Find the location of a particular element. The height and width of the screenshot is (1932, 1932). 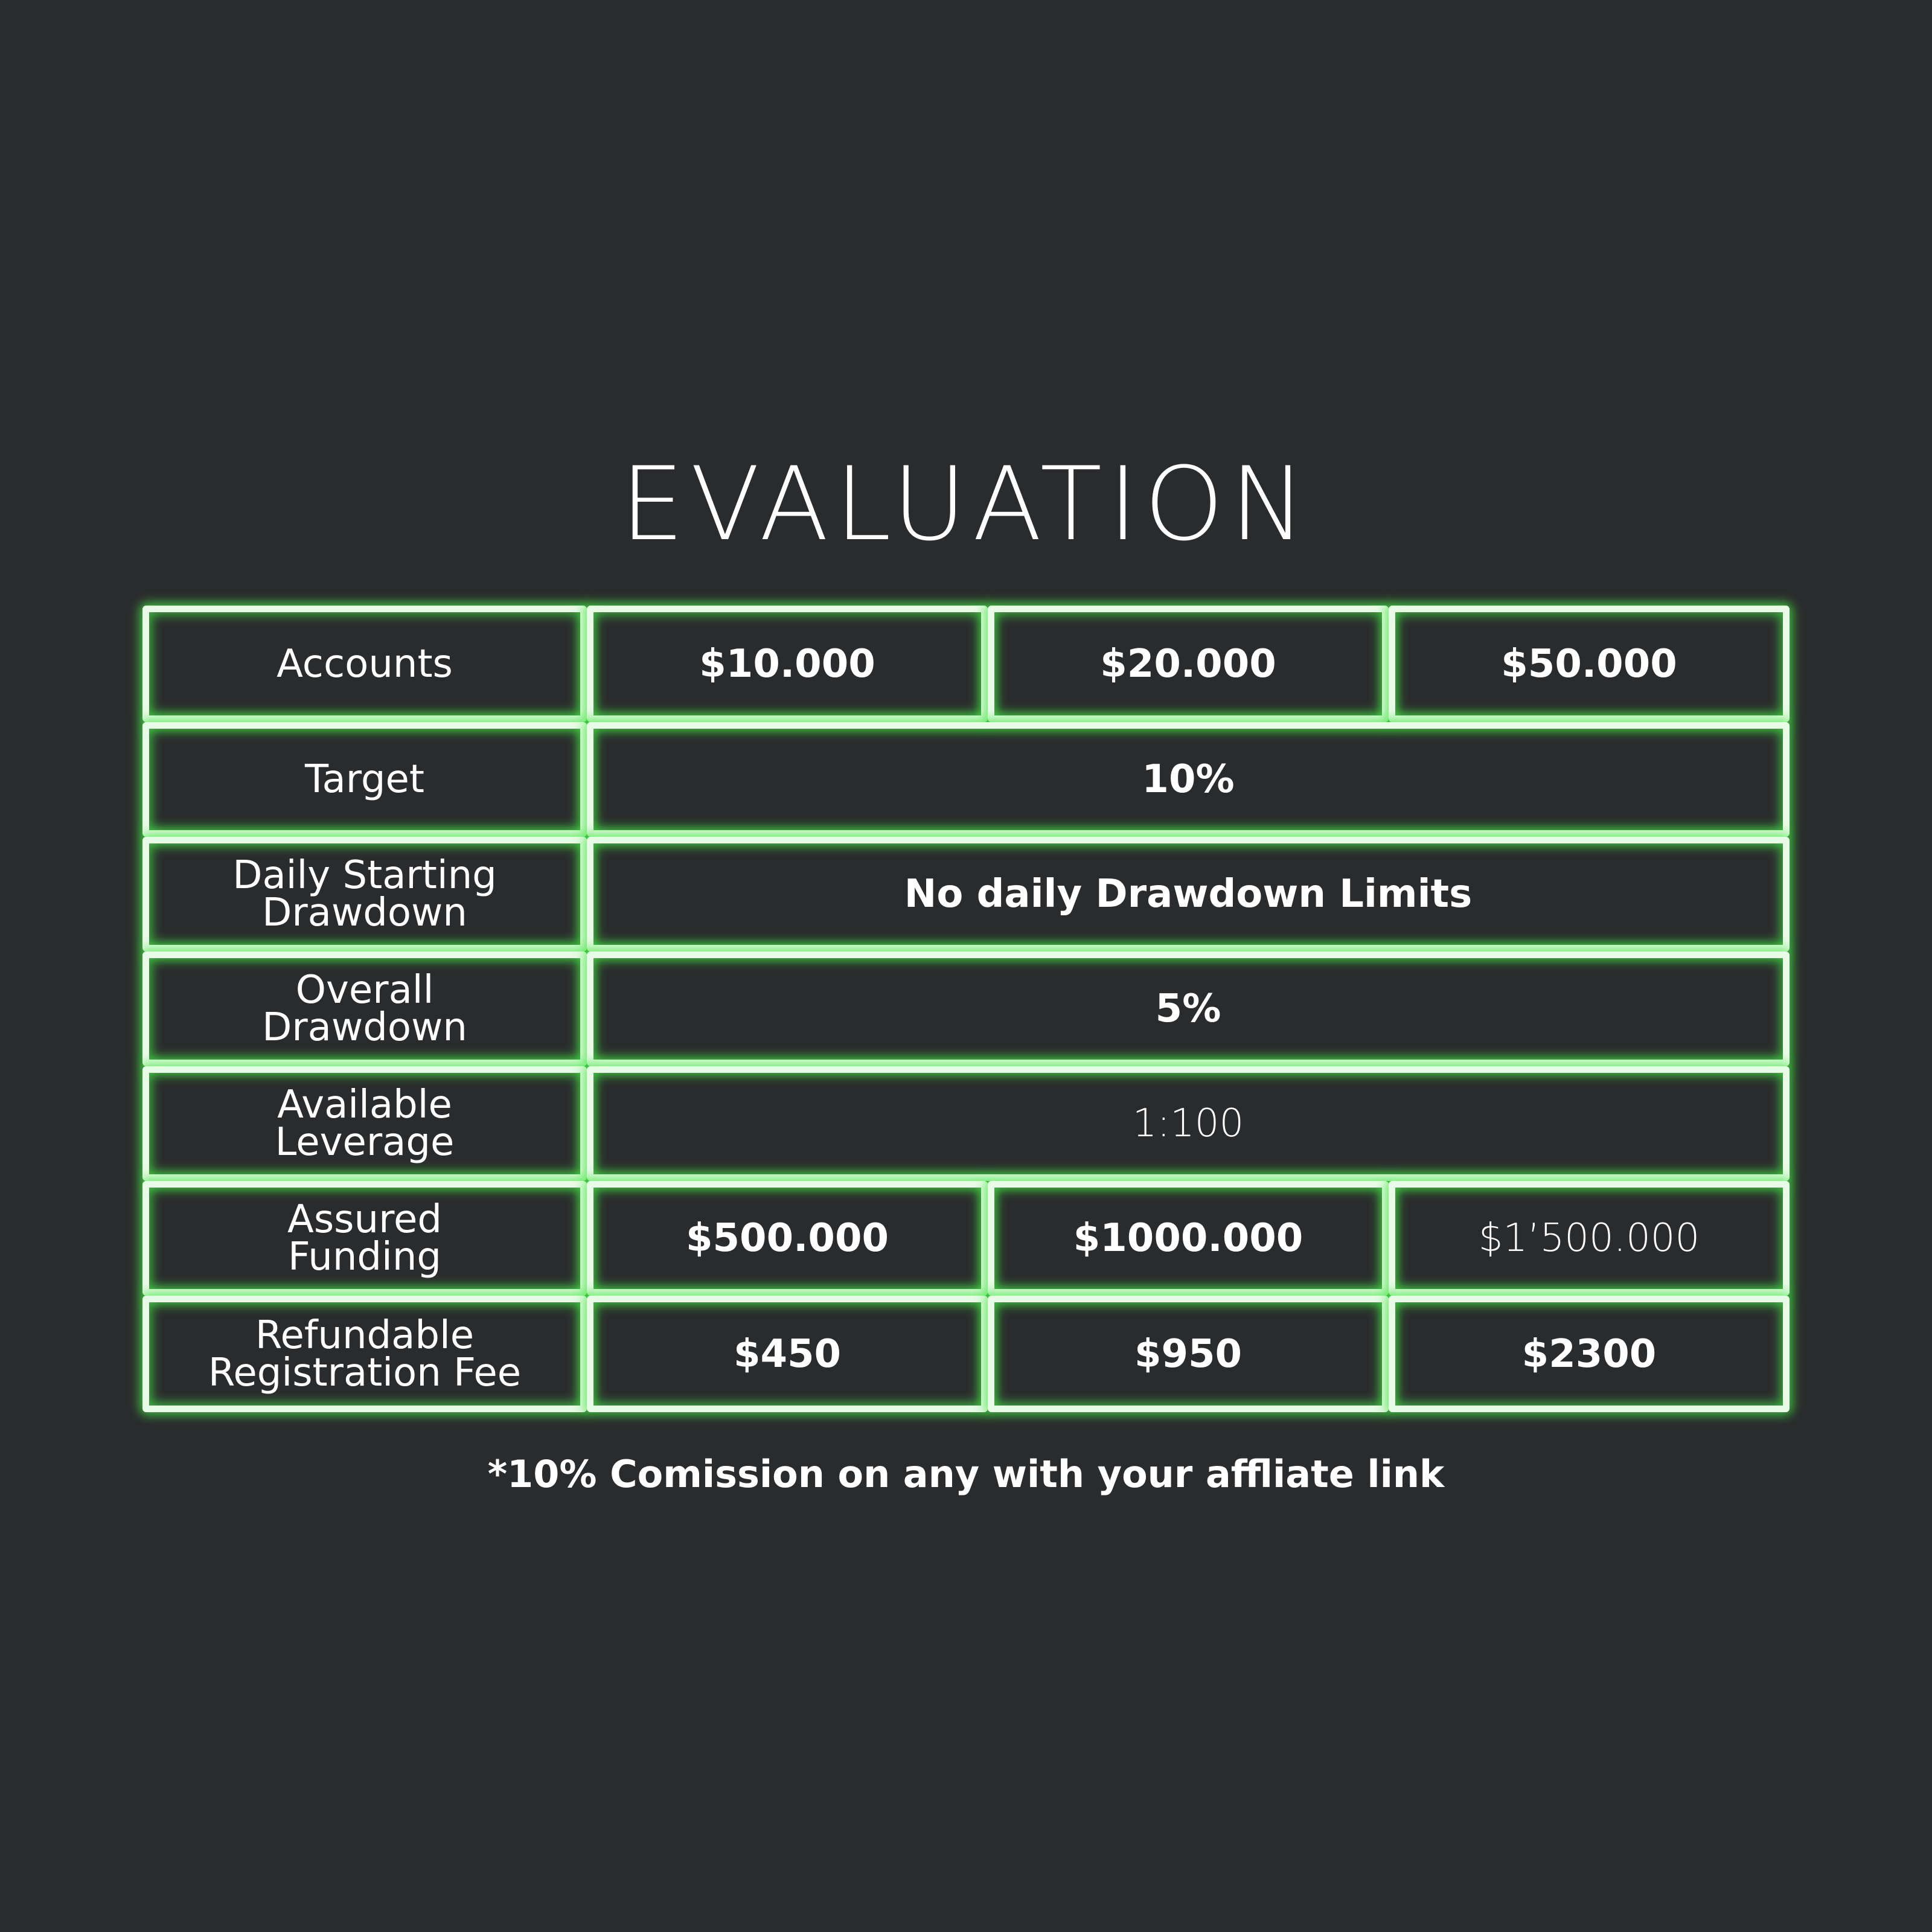

row-label-text: Available Leverage is located at coordinates (365, 1124).